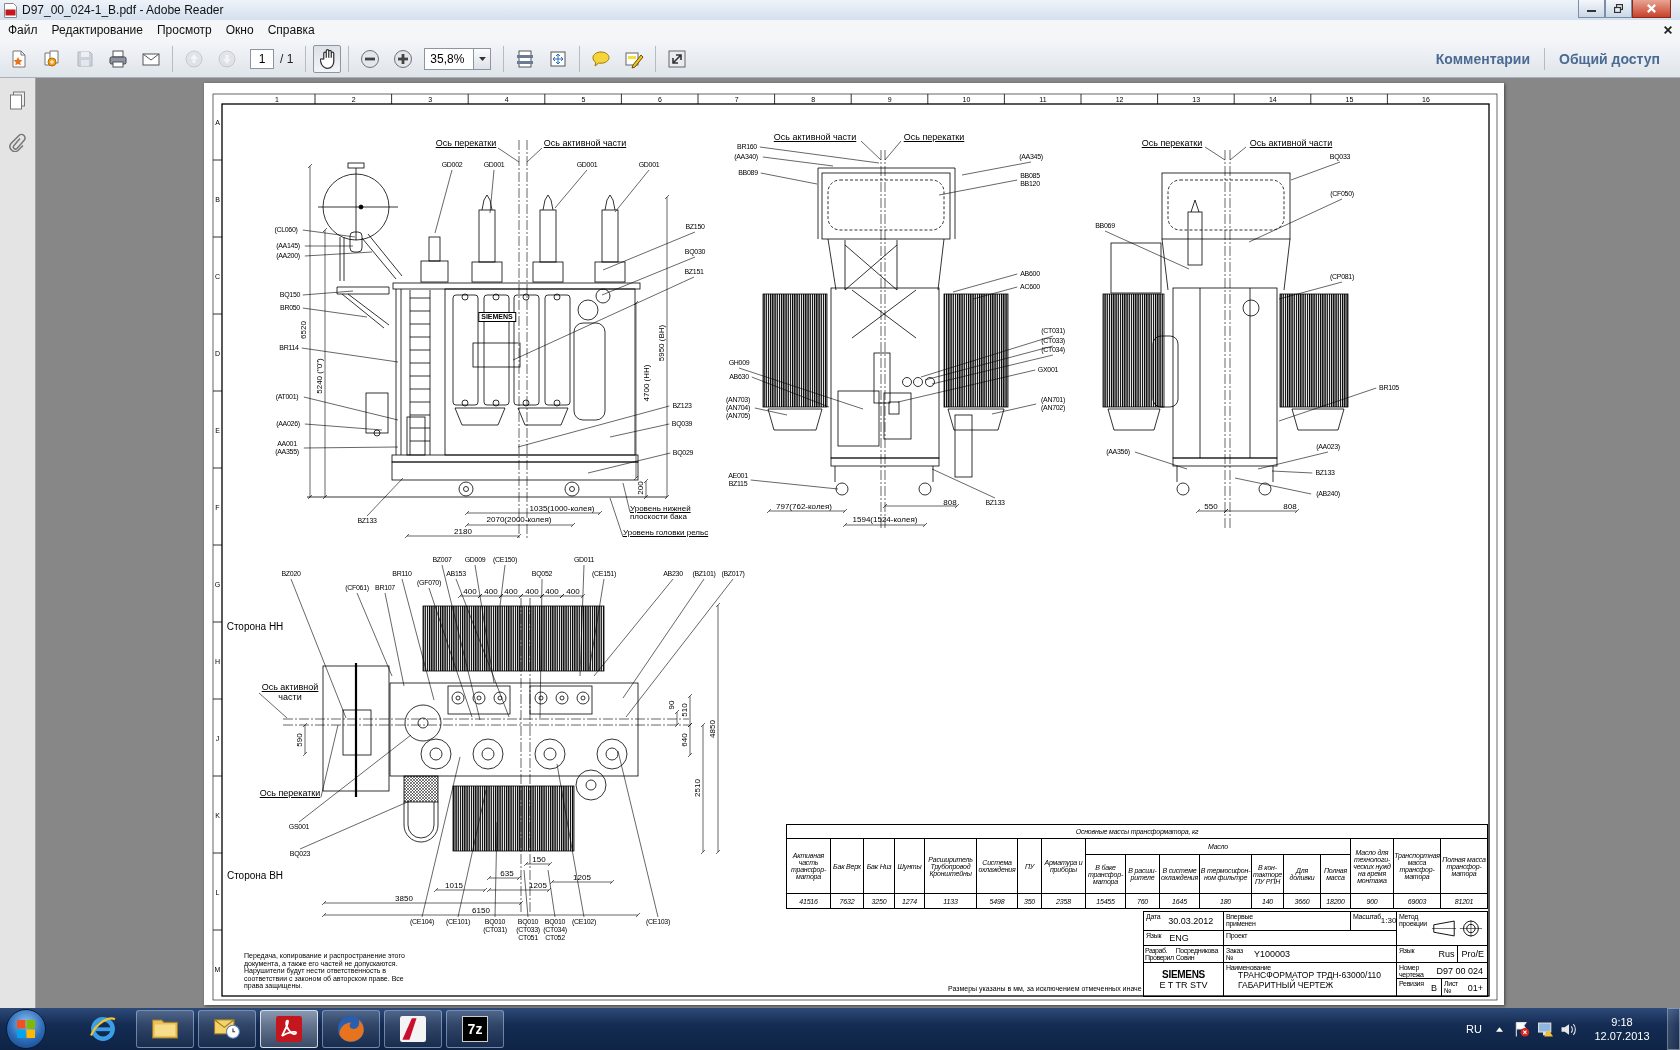 The height and width of the screenshot is (1050, 1680). I want to click on flag-icon, so click(1522, 1029).